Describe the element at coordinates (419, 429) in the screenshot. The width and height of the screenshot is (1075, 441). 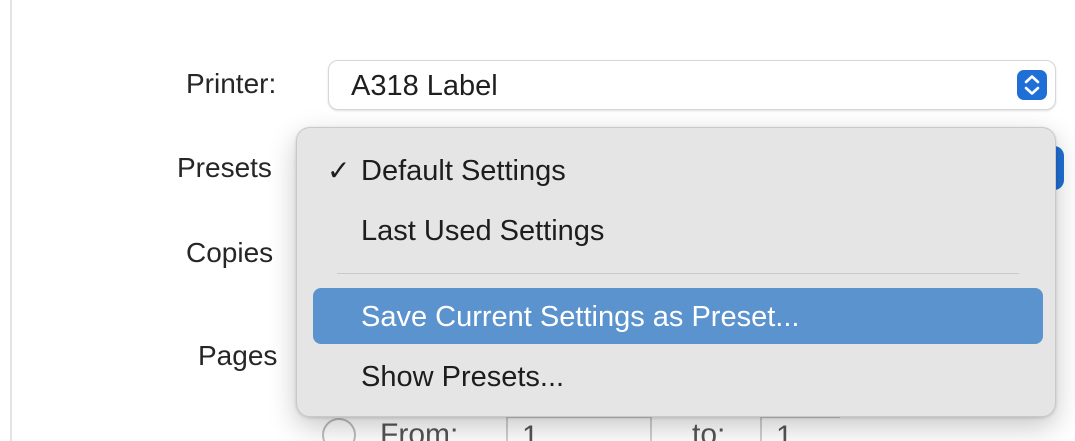
I see `from-label: From:` at that location.